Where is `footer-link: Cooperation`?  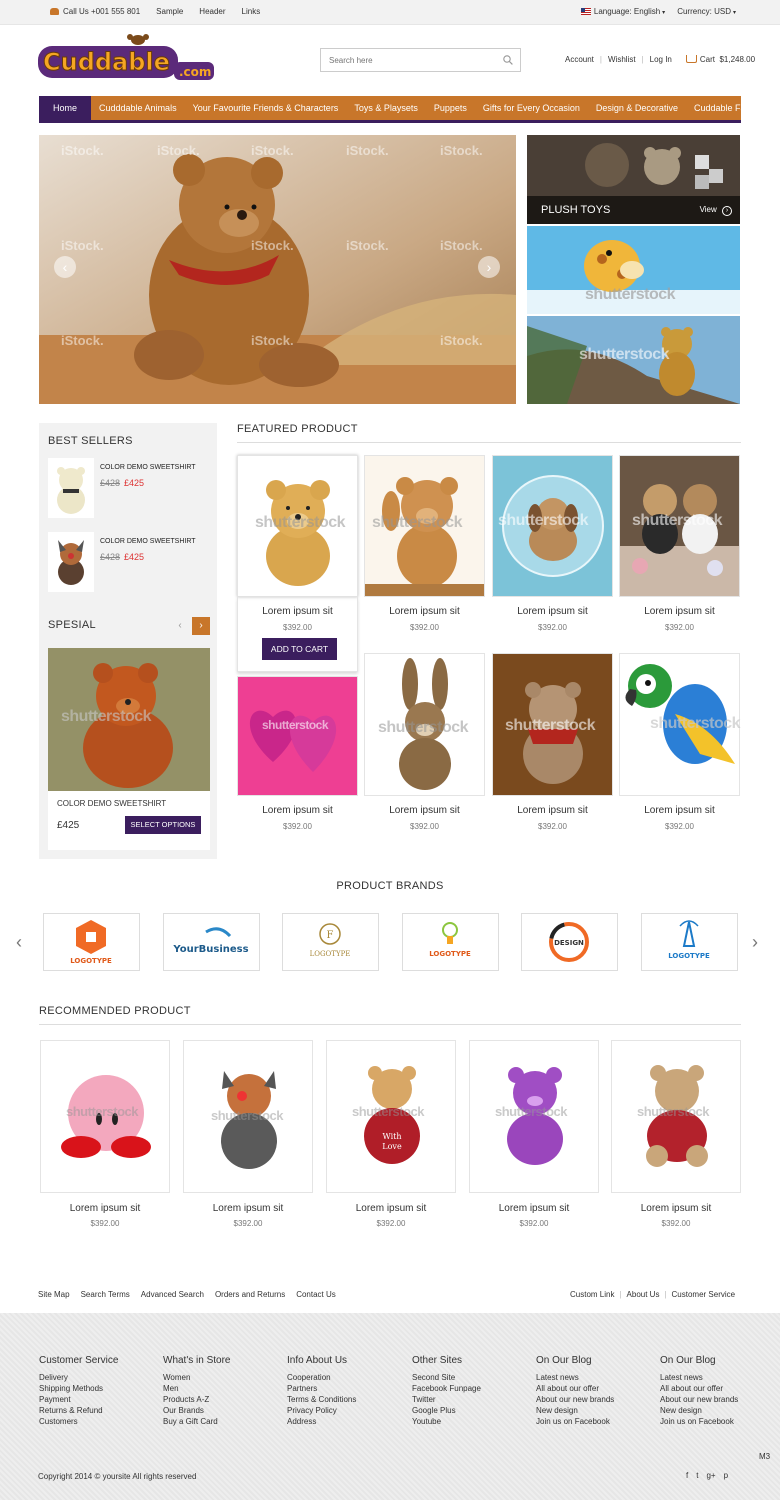
footer-link: Cooperation is located at coordinates (321, 1377).